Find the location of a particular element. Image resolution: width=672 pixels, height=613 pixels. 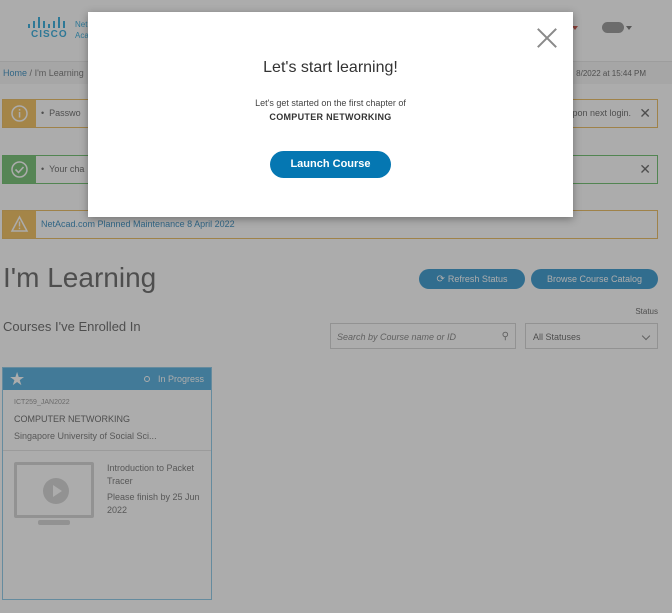

close-icon is located at coordinates (547, 38).